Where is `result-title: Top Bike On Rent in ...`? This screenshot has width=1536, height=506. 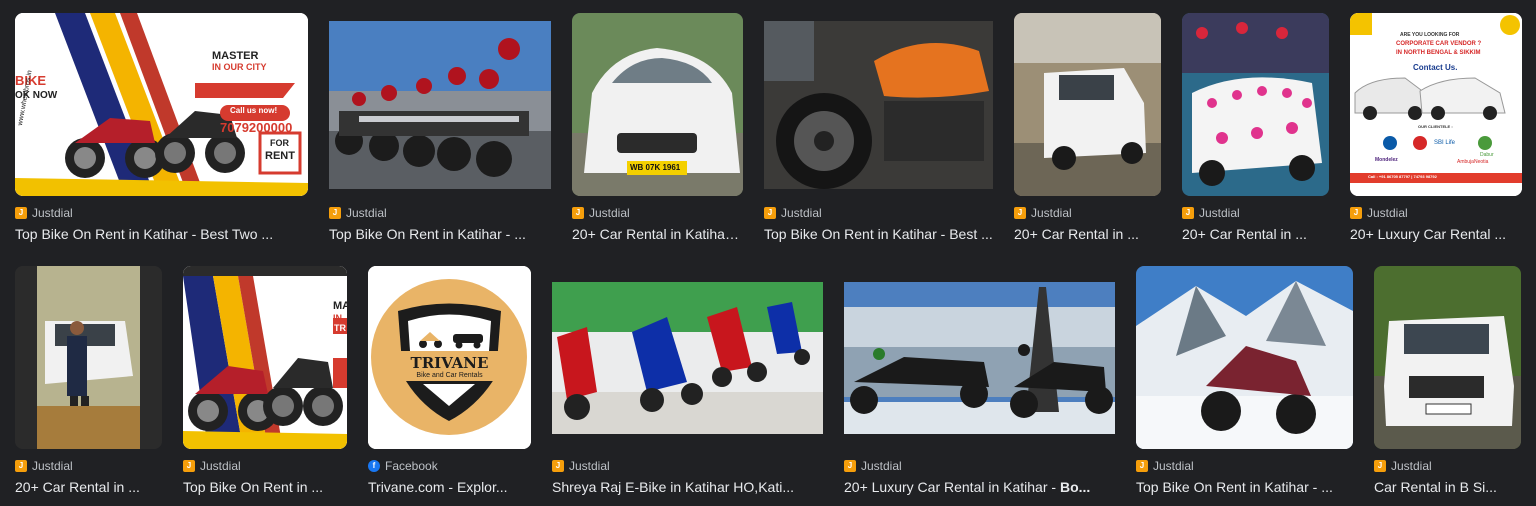
result-title: Top Bike On Rent in ... is located at coordinates (265, 487).